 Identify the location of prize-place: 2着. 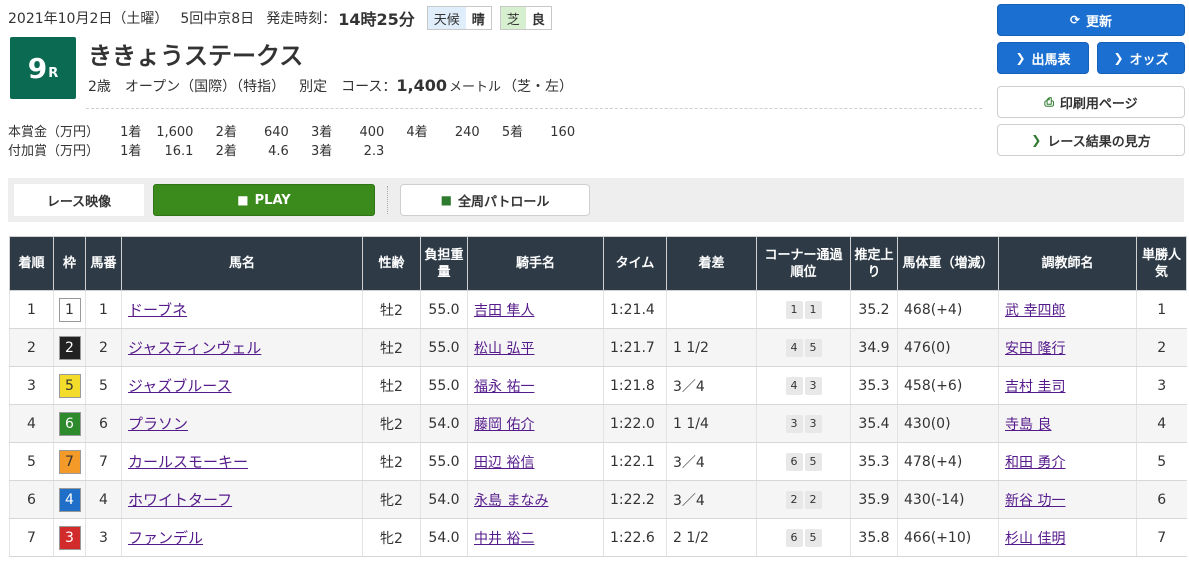
(226, 132).